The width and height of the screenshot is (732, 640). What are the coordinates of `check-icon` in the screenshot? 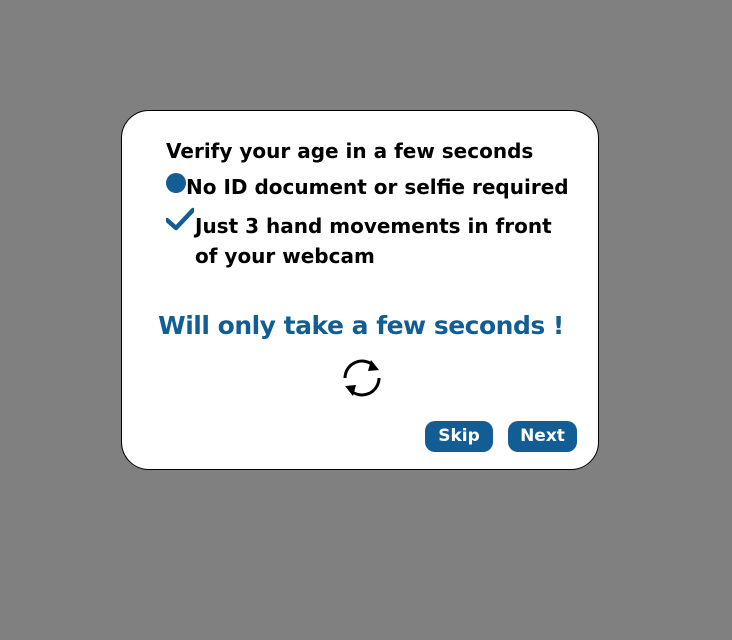 It's located at (180, 219).